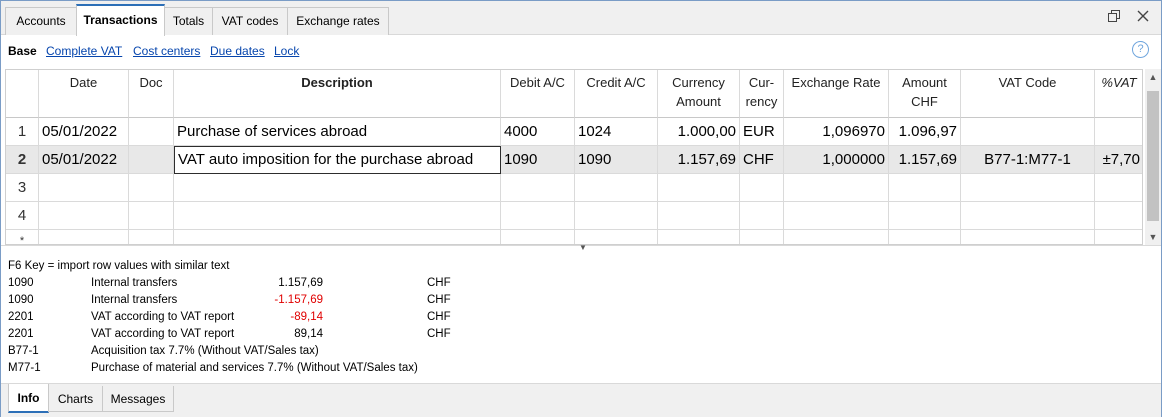 Image resolution: width=1162 pixels, height=417 pixels. What do you see at coordinates (166, 51) in the screenshot?
I see `view-cost-centers: Cost centers` at bounding box center [166, 51].